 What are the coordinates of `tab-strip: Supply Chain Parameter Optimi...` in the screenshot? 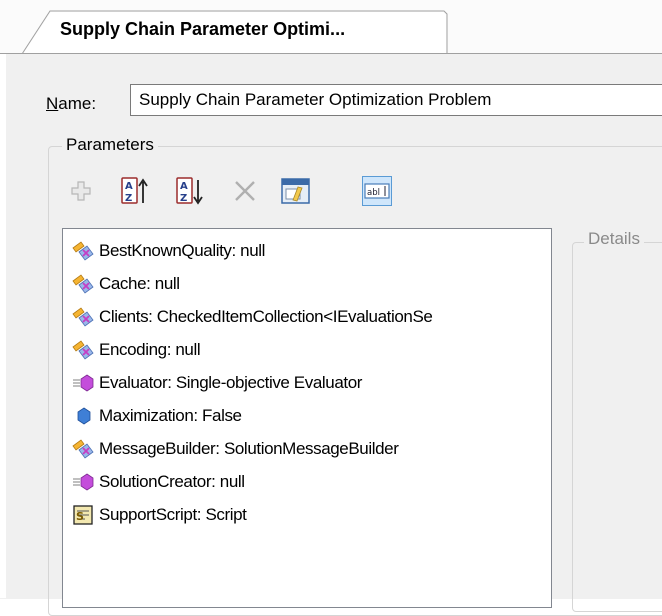 It's located at (331, 27).